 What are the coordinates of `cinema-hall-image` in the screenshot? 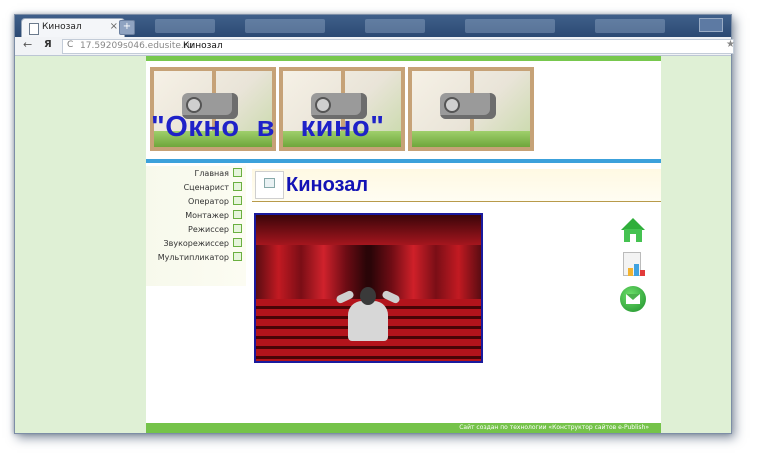 It's located at (368, 288).